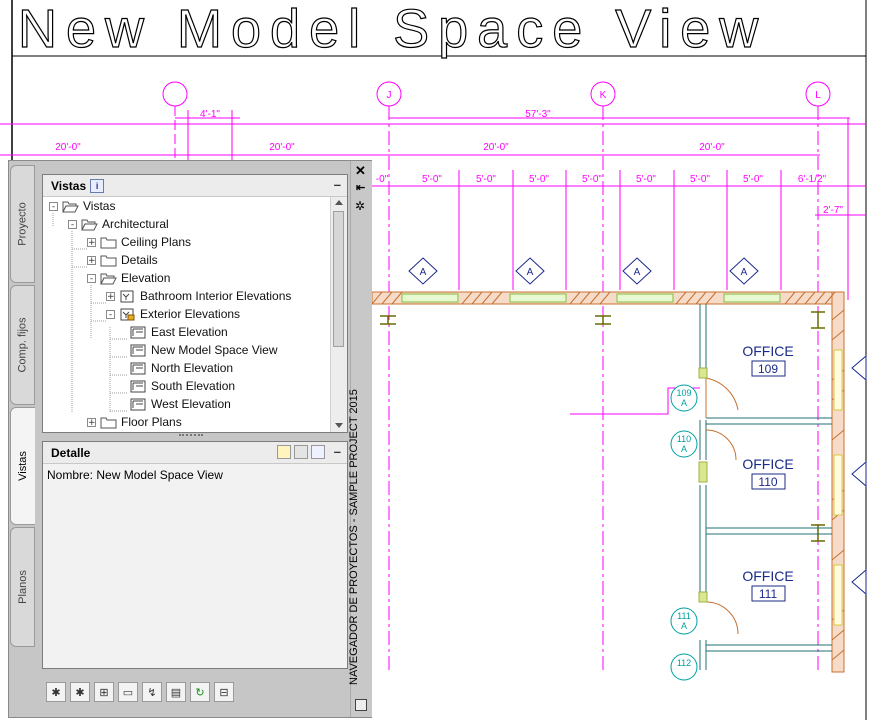 The width and height of the screenshot is (889, 723). Describe the element at coordinates (684, 439) in the screenshot. I see `door-tag-number: 110` at that location.